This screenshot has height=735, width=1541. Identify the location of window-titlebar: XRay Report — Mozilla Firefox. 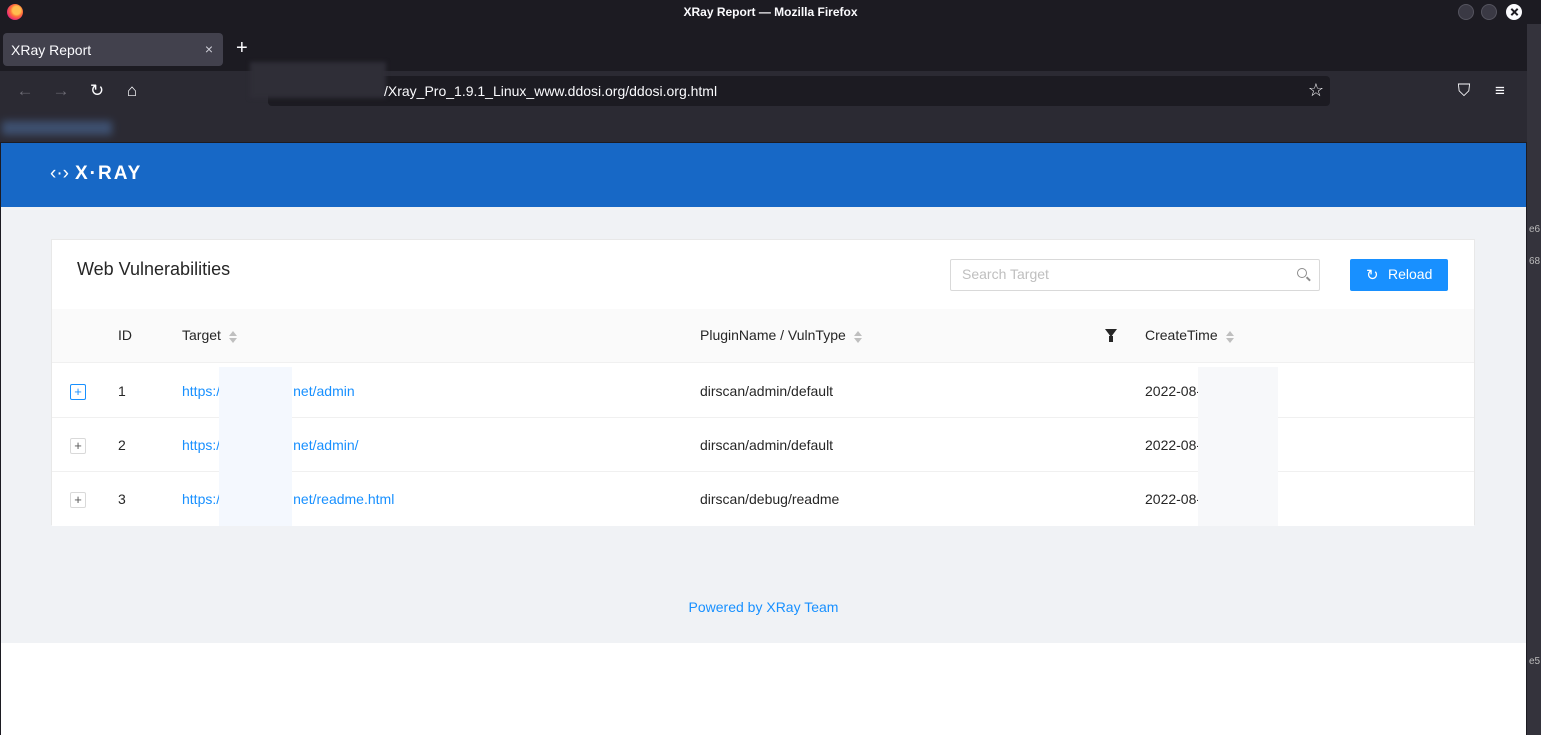
(770, 12).